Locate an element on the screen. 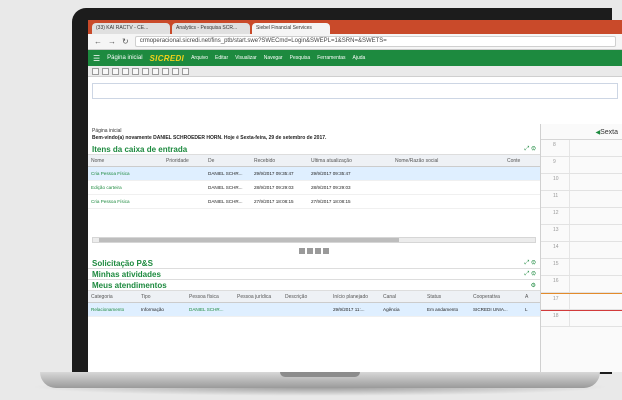  toolbar-edit-icon is located at coordinates (155, 71).